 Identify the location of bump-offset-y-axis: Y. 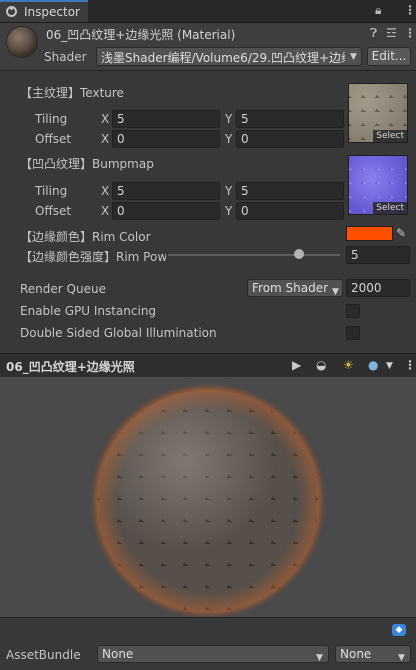
(229, 211).